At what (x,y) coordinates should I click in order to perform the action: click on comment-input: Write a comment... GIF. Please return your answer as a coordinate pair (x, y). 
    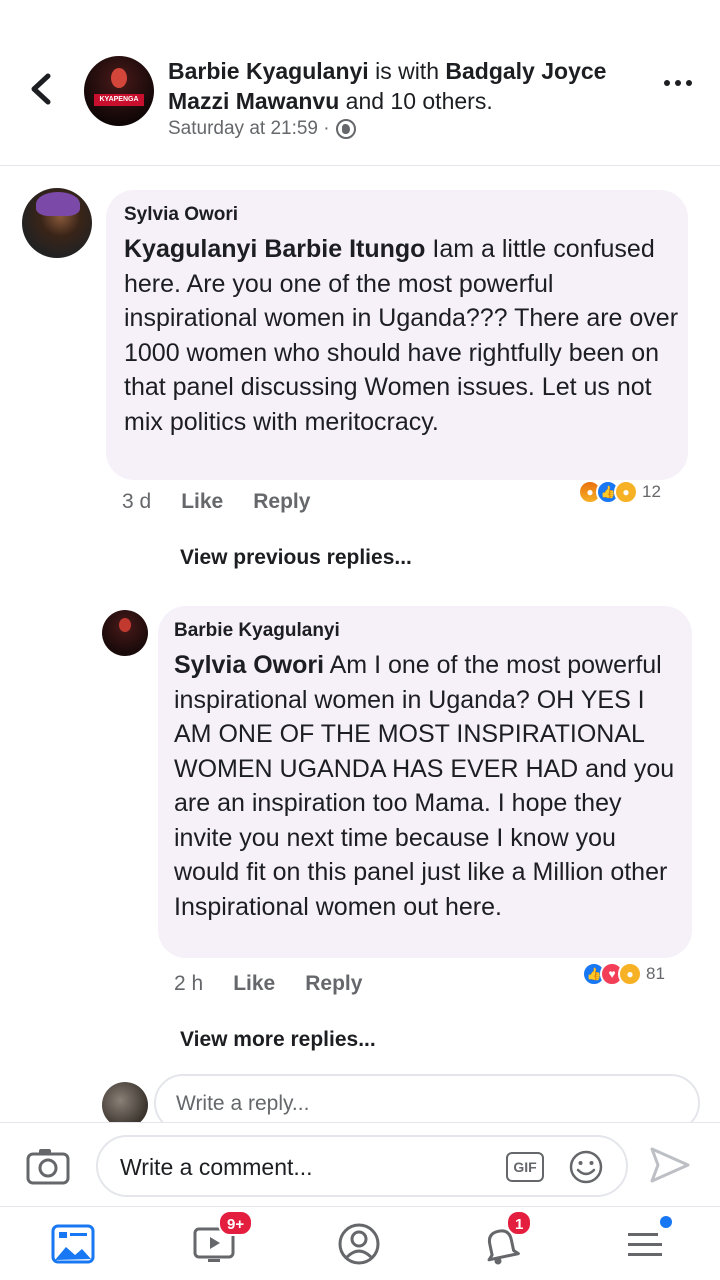
    Looking at the image, I should click on (362, 1166).